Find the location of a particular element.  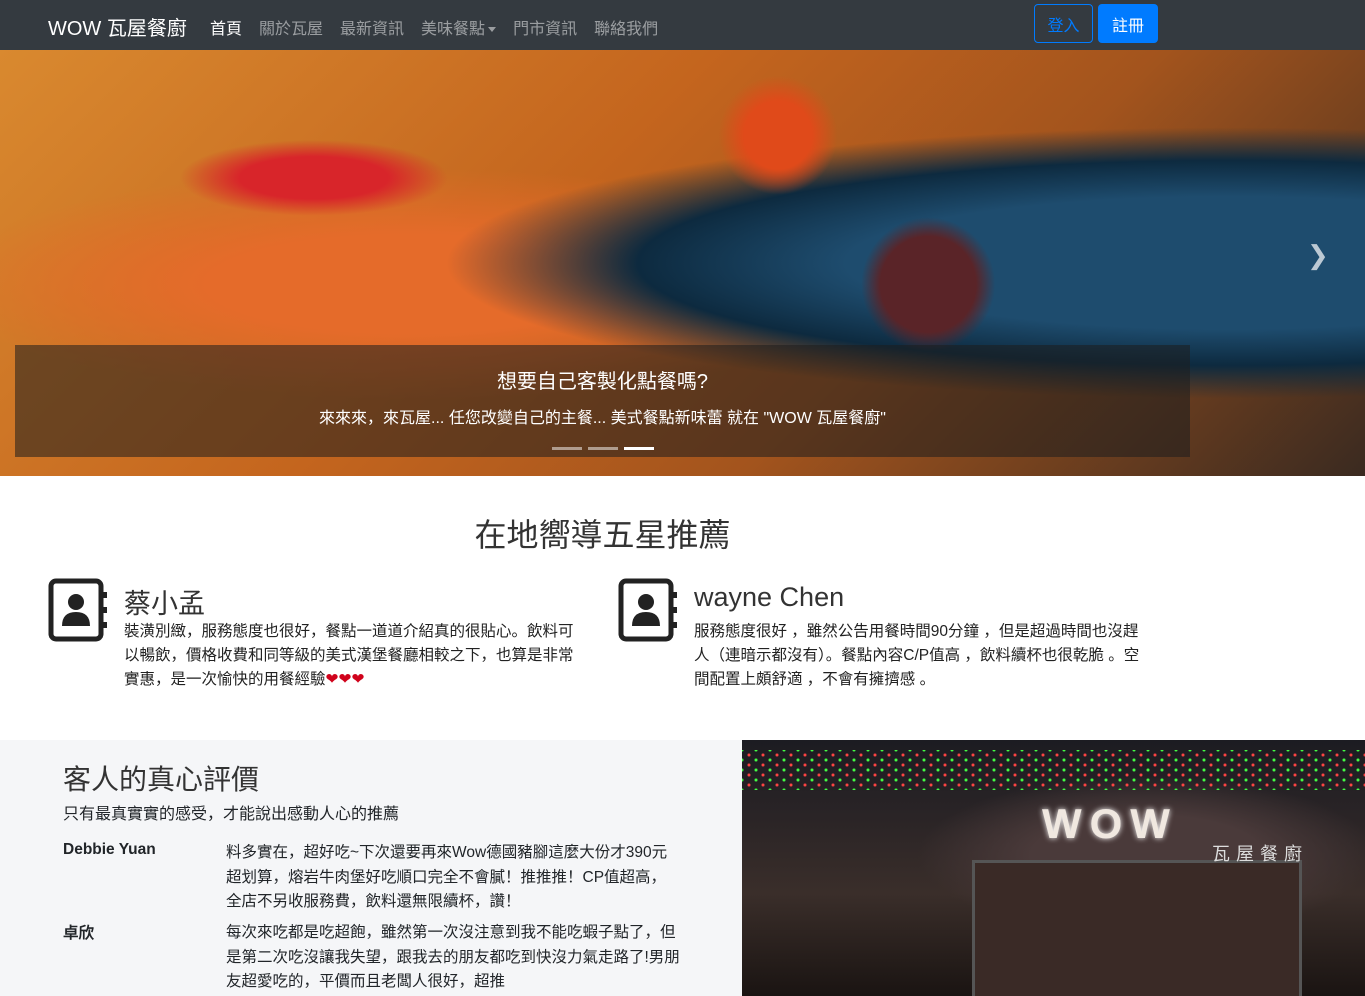

caption-title: 想要自己客製化點餐嗎? is located at coordinates (602, 382).